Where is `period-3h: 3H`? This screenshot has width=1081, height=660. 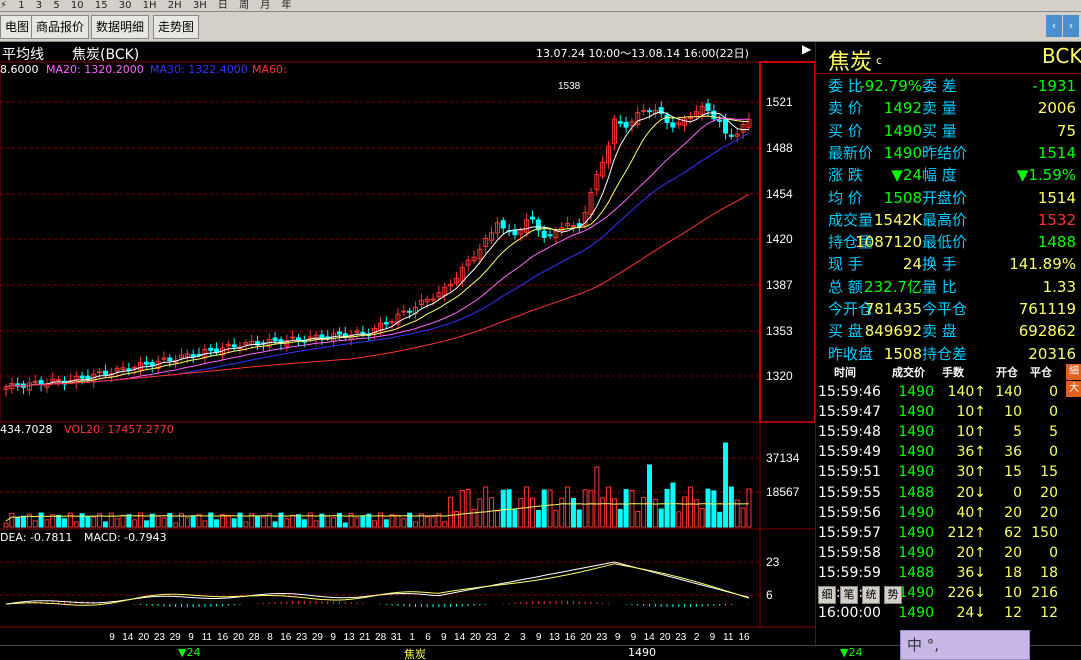 period-3h: 3H is located at coordinates (200, 5).